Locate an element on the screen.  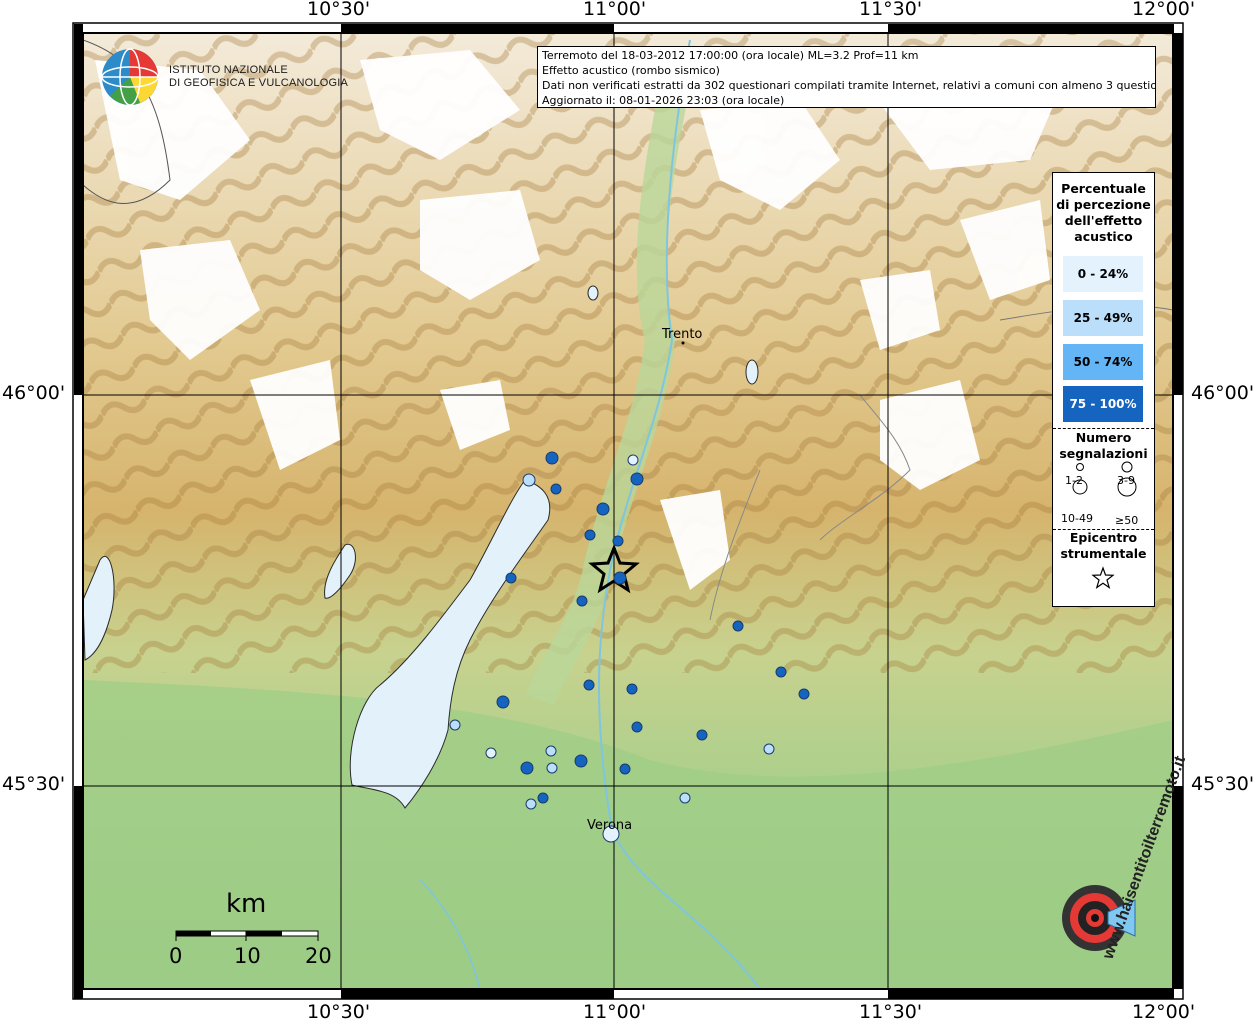
legend-class-1-label: 25 - 49% is located at coordinates (1103, 318).